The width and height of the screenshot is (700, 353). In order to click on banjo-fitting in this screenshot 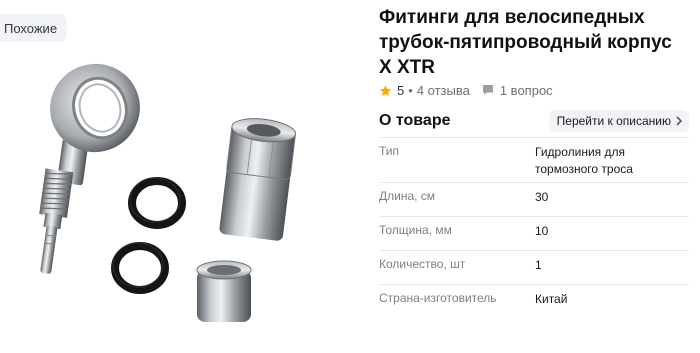, I will do `click(89, 168)`.